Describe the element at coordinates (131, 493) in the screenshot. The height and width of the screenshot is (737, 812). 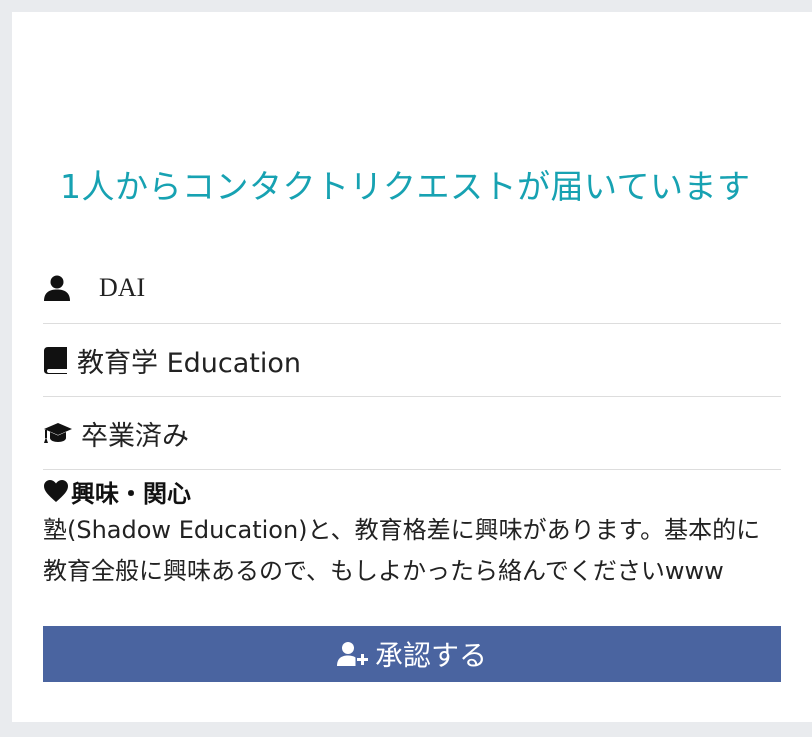
I see `interest-label: 興味・関心` at that location.